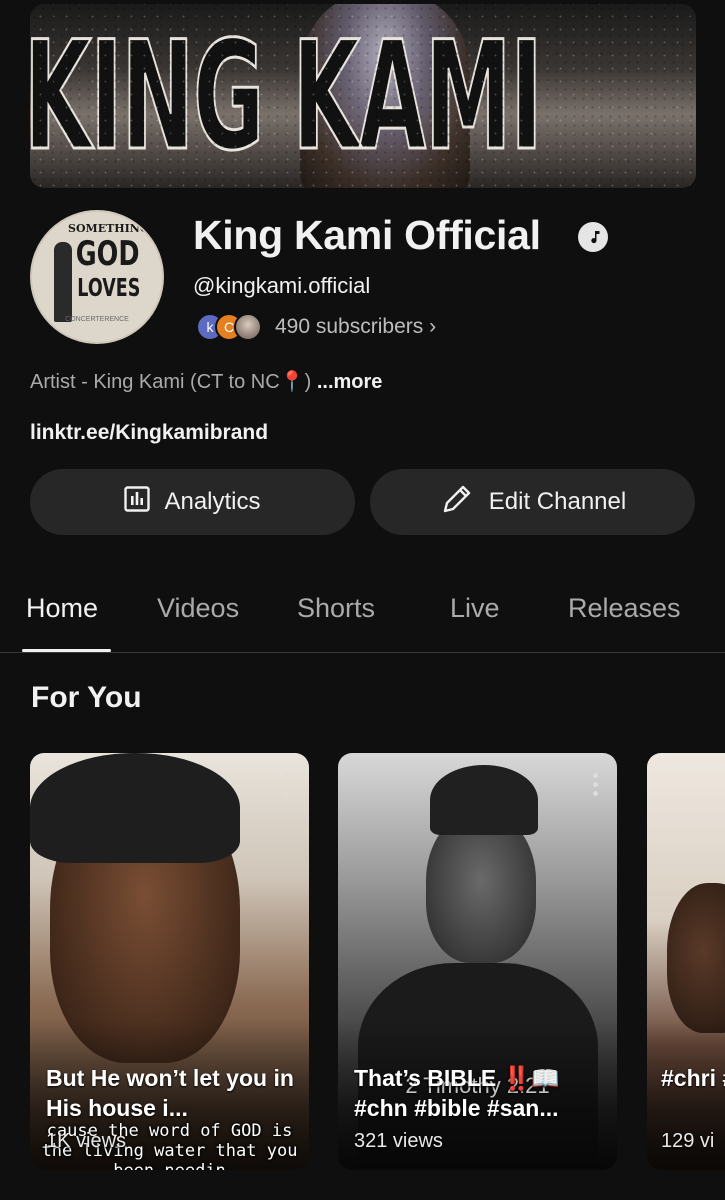  Describe the element at coordinates (149, 433) in the screenshot. I see `channel-link: linktr.ee/Kingkamibrand` at that location.